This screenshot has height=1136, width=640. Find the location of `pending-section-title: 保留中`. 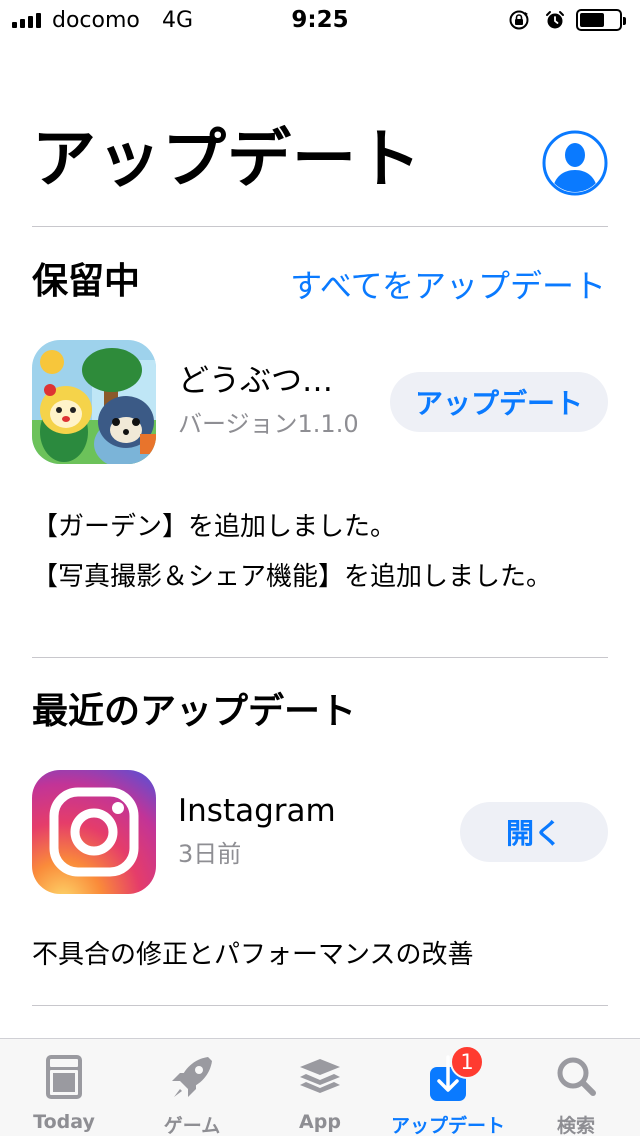

pending-section-title: 保留中 is located at coordinates (86, 281).